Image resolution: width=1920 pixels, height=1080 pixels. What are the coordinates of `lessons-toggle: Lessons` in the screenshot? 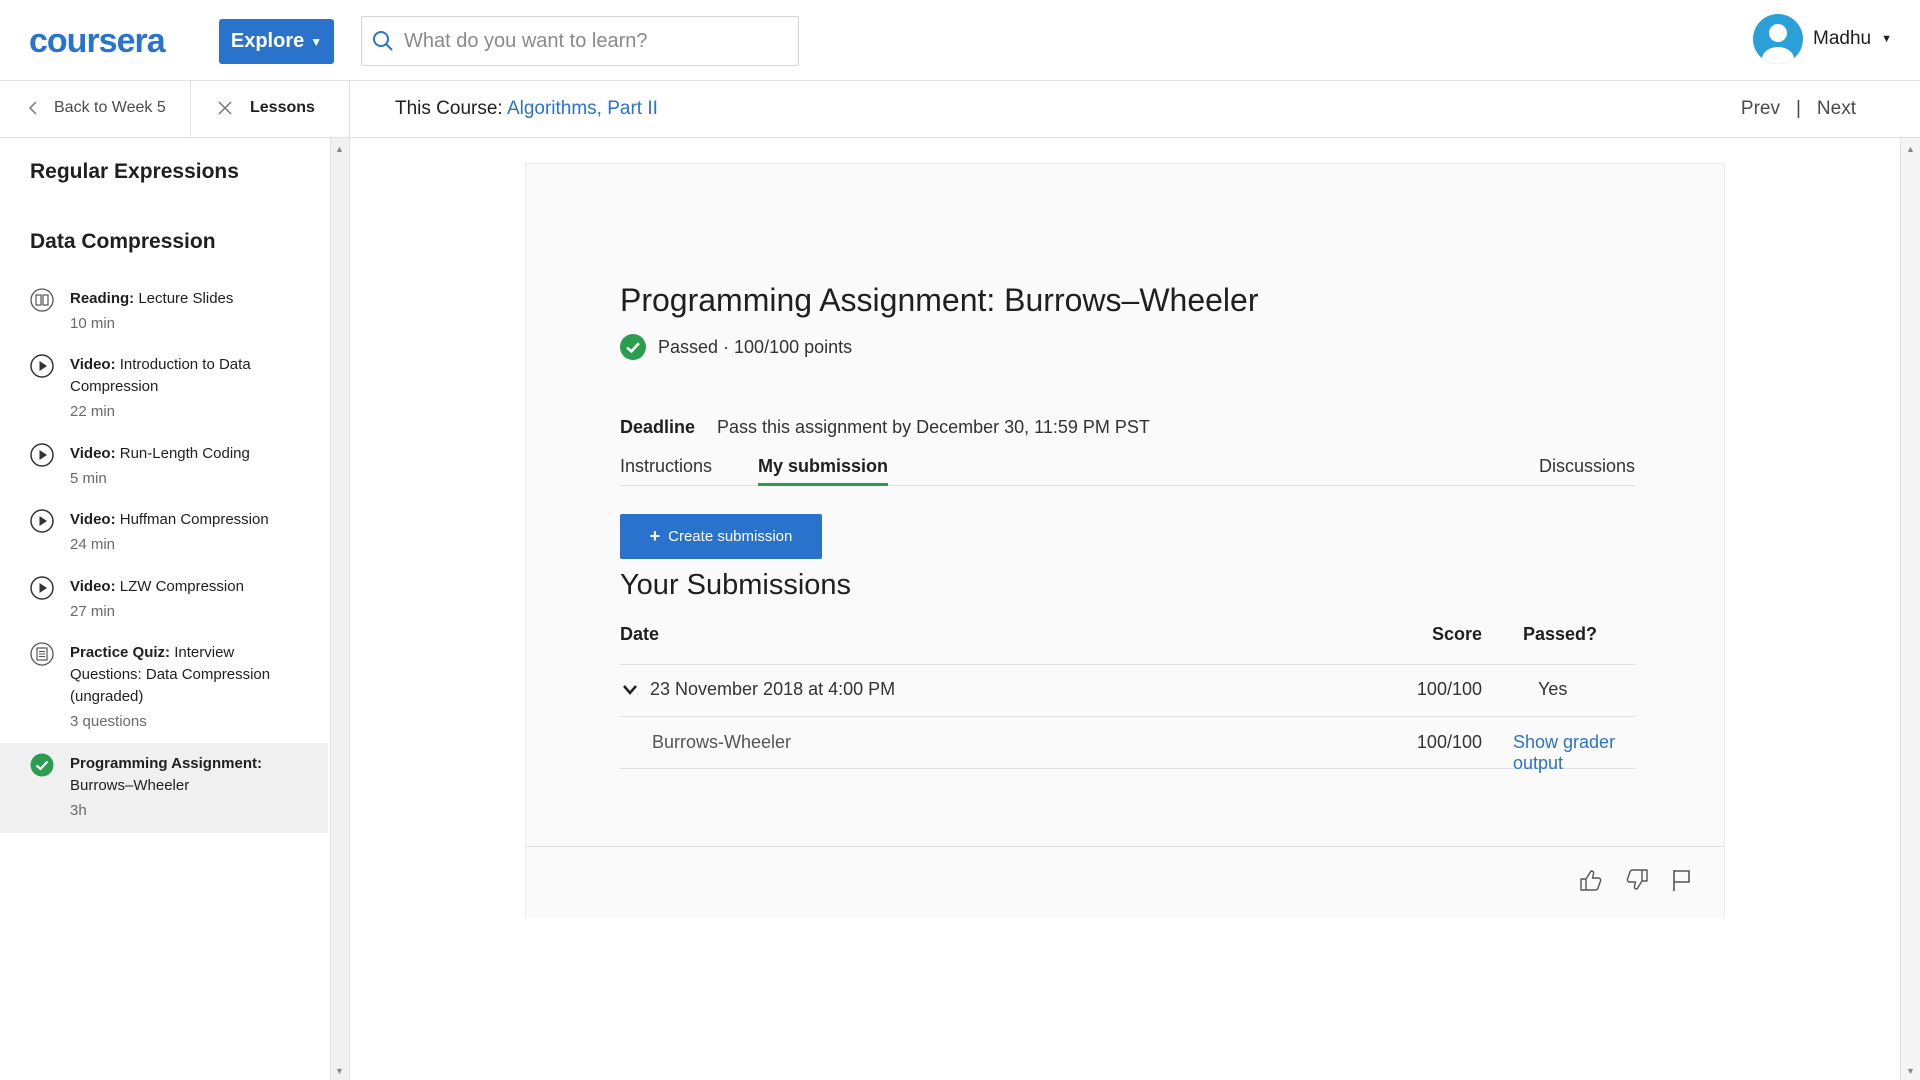 It's located at (266, 108).